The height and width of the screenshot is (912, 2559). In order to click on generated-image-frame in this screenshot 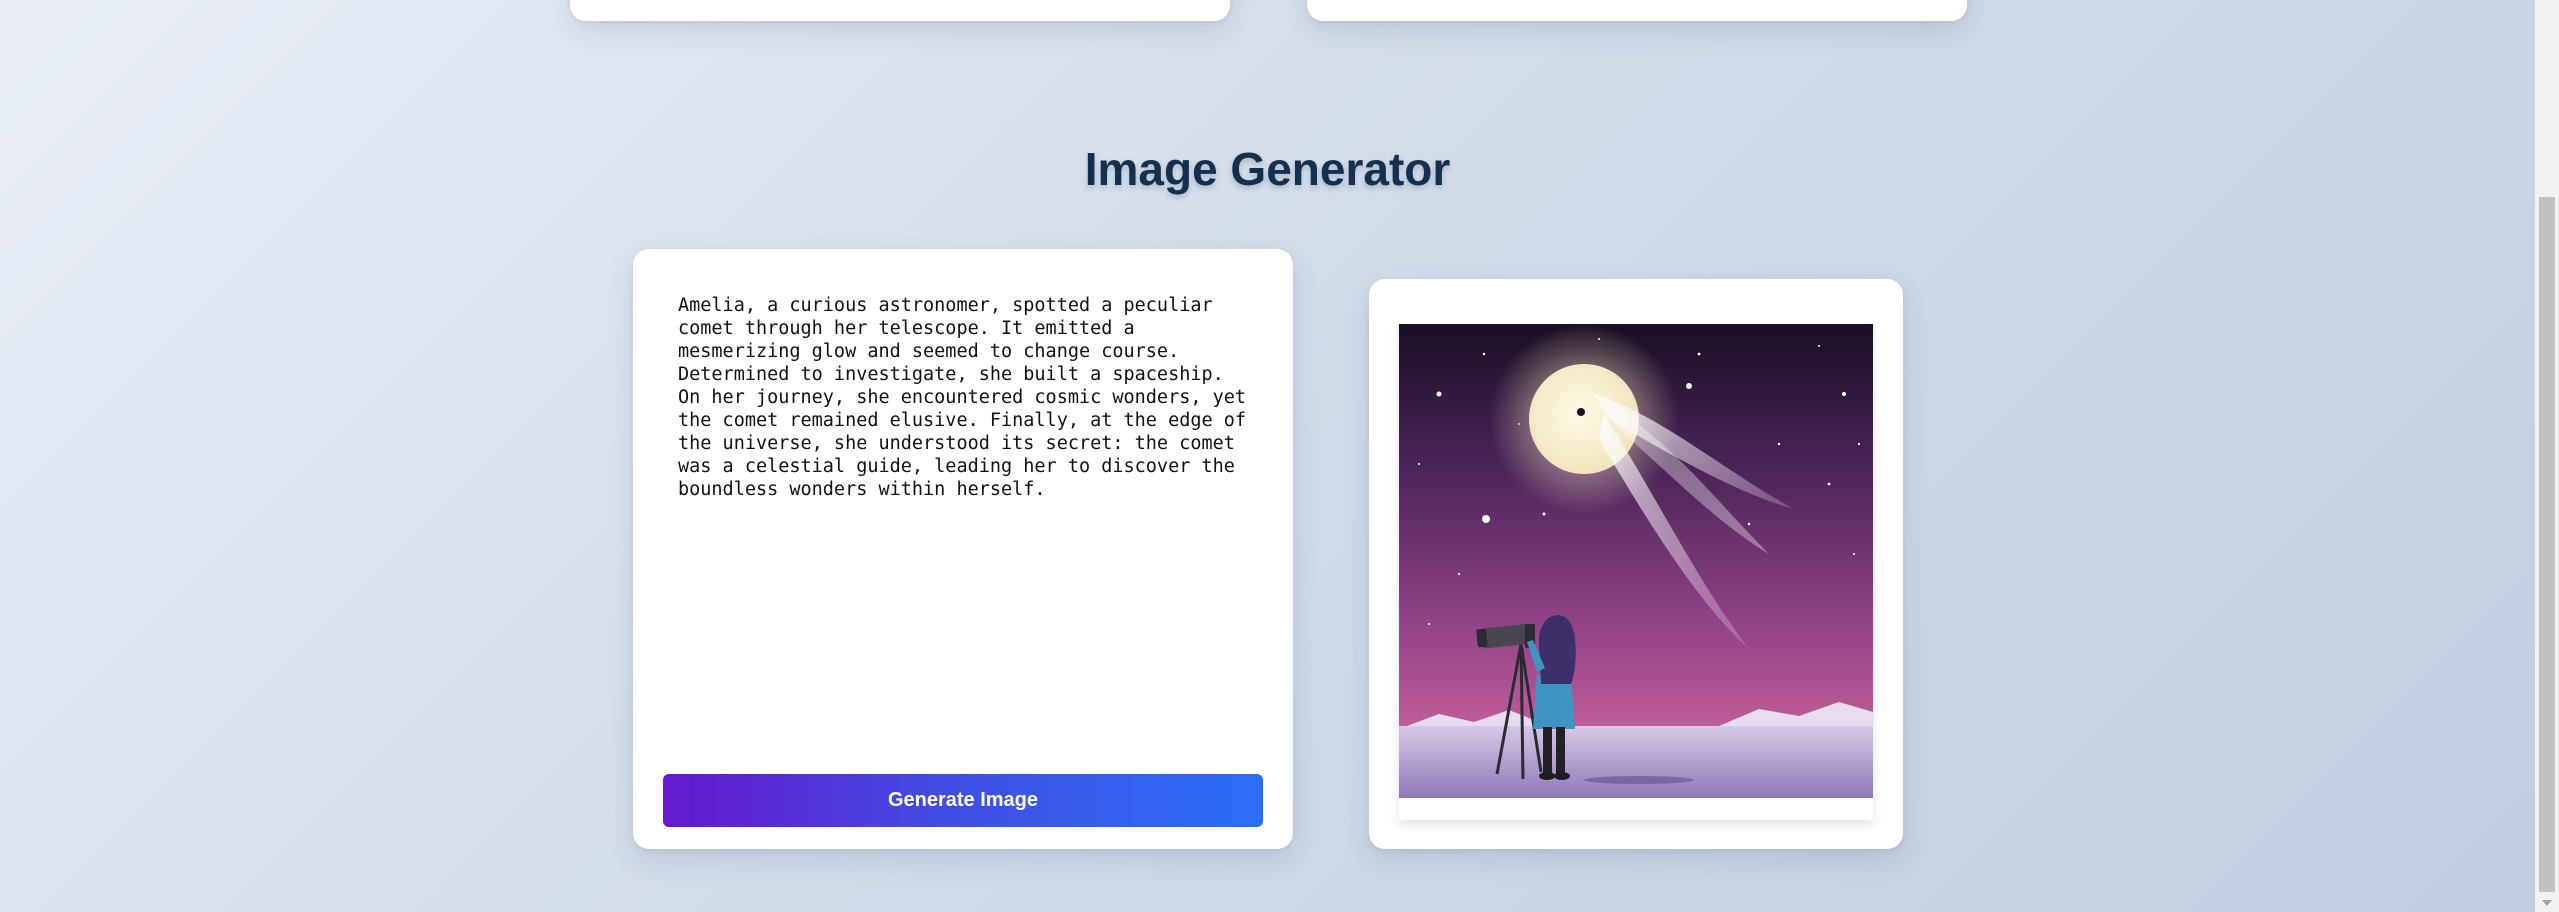, I will do `click(1636, 572)`.